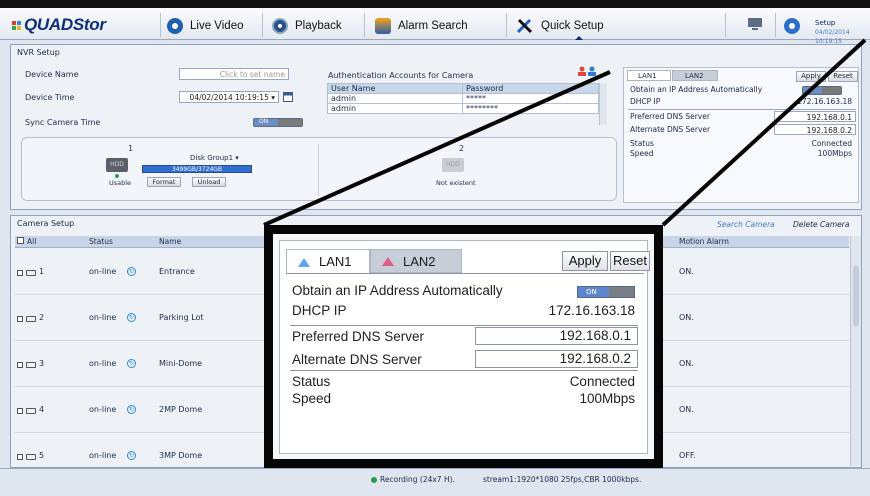  I want to click on alternate-dns-label: Alternate DNS Server, so click(357, 359).